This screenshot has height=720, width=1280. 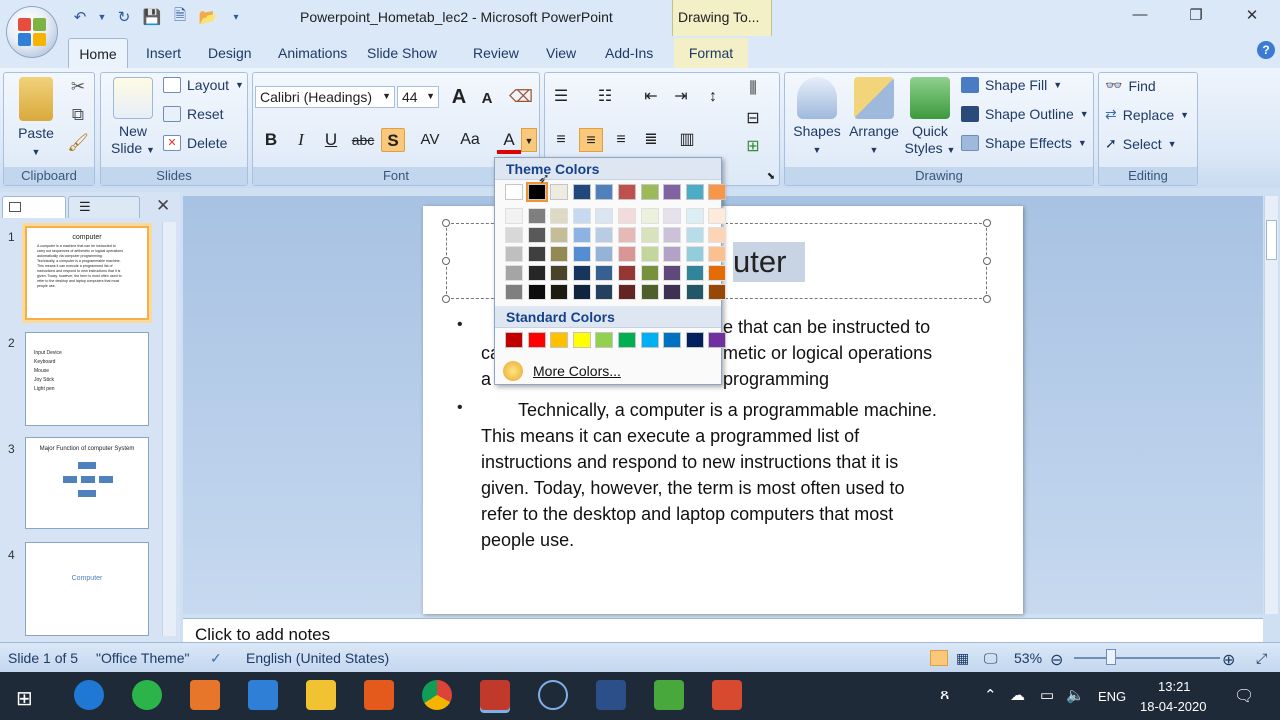 What do you see at coordinates (753, 119) in the screenshot?
I see `align-text-icon: ⊟` at bounding box center [753, 119].